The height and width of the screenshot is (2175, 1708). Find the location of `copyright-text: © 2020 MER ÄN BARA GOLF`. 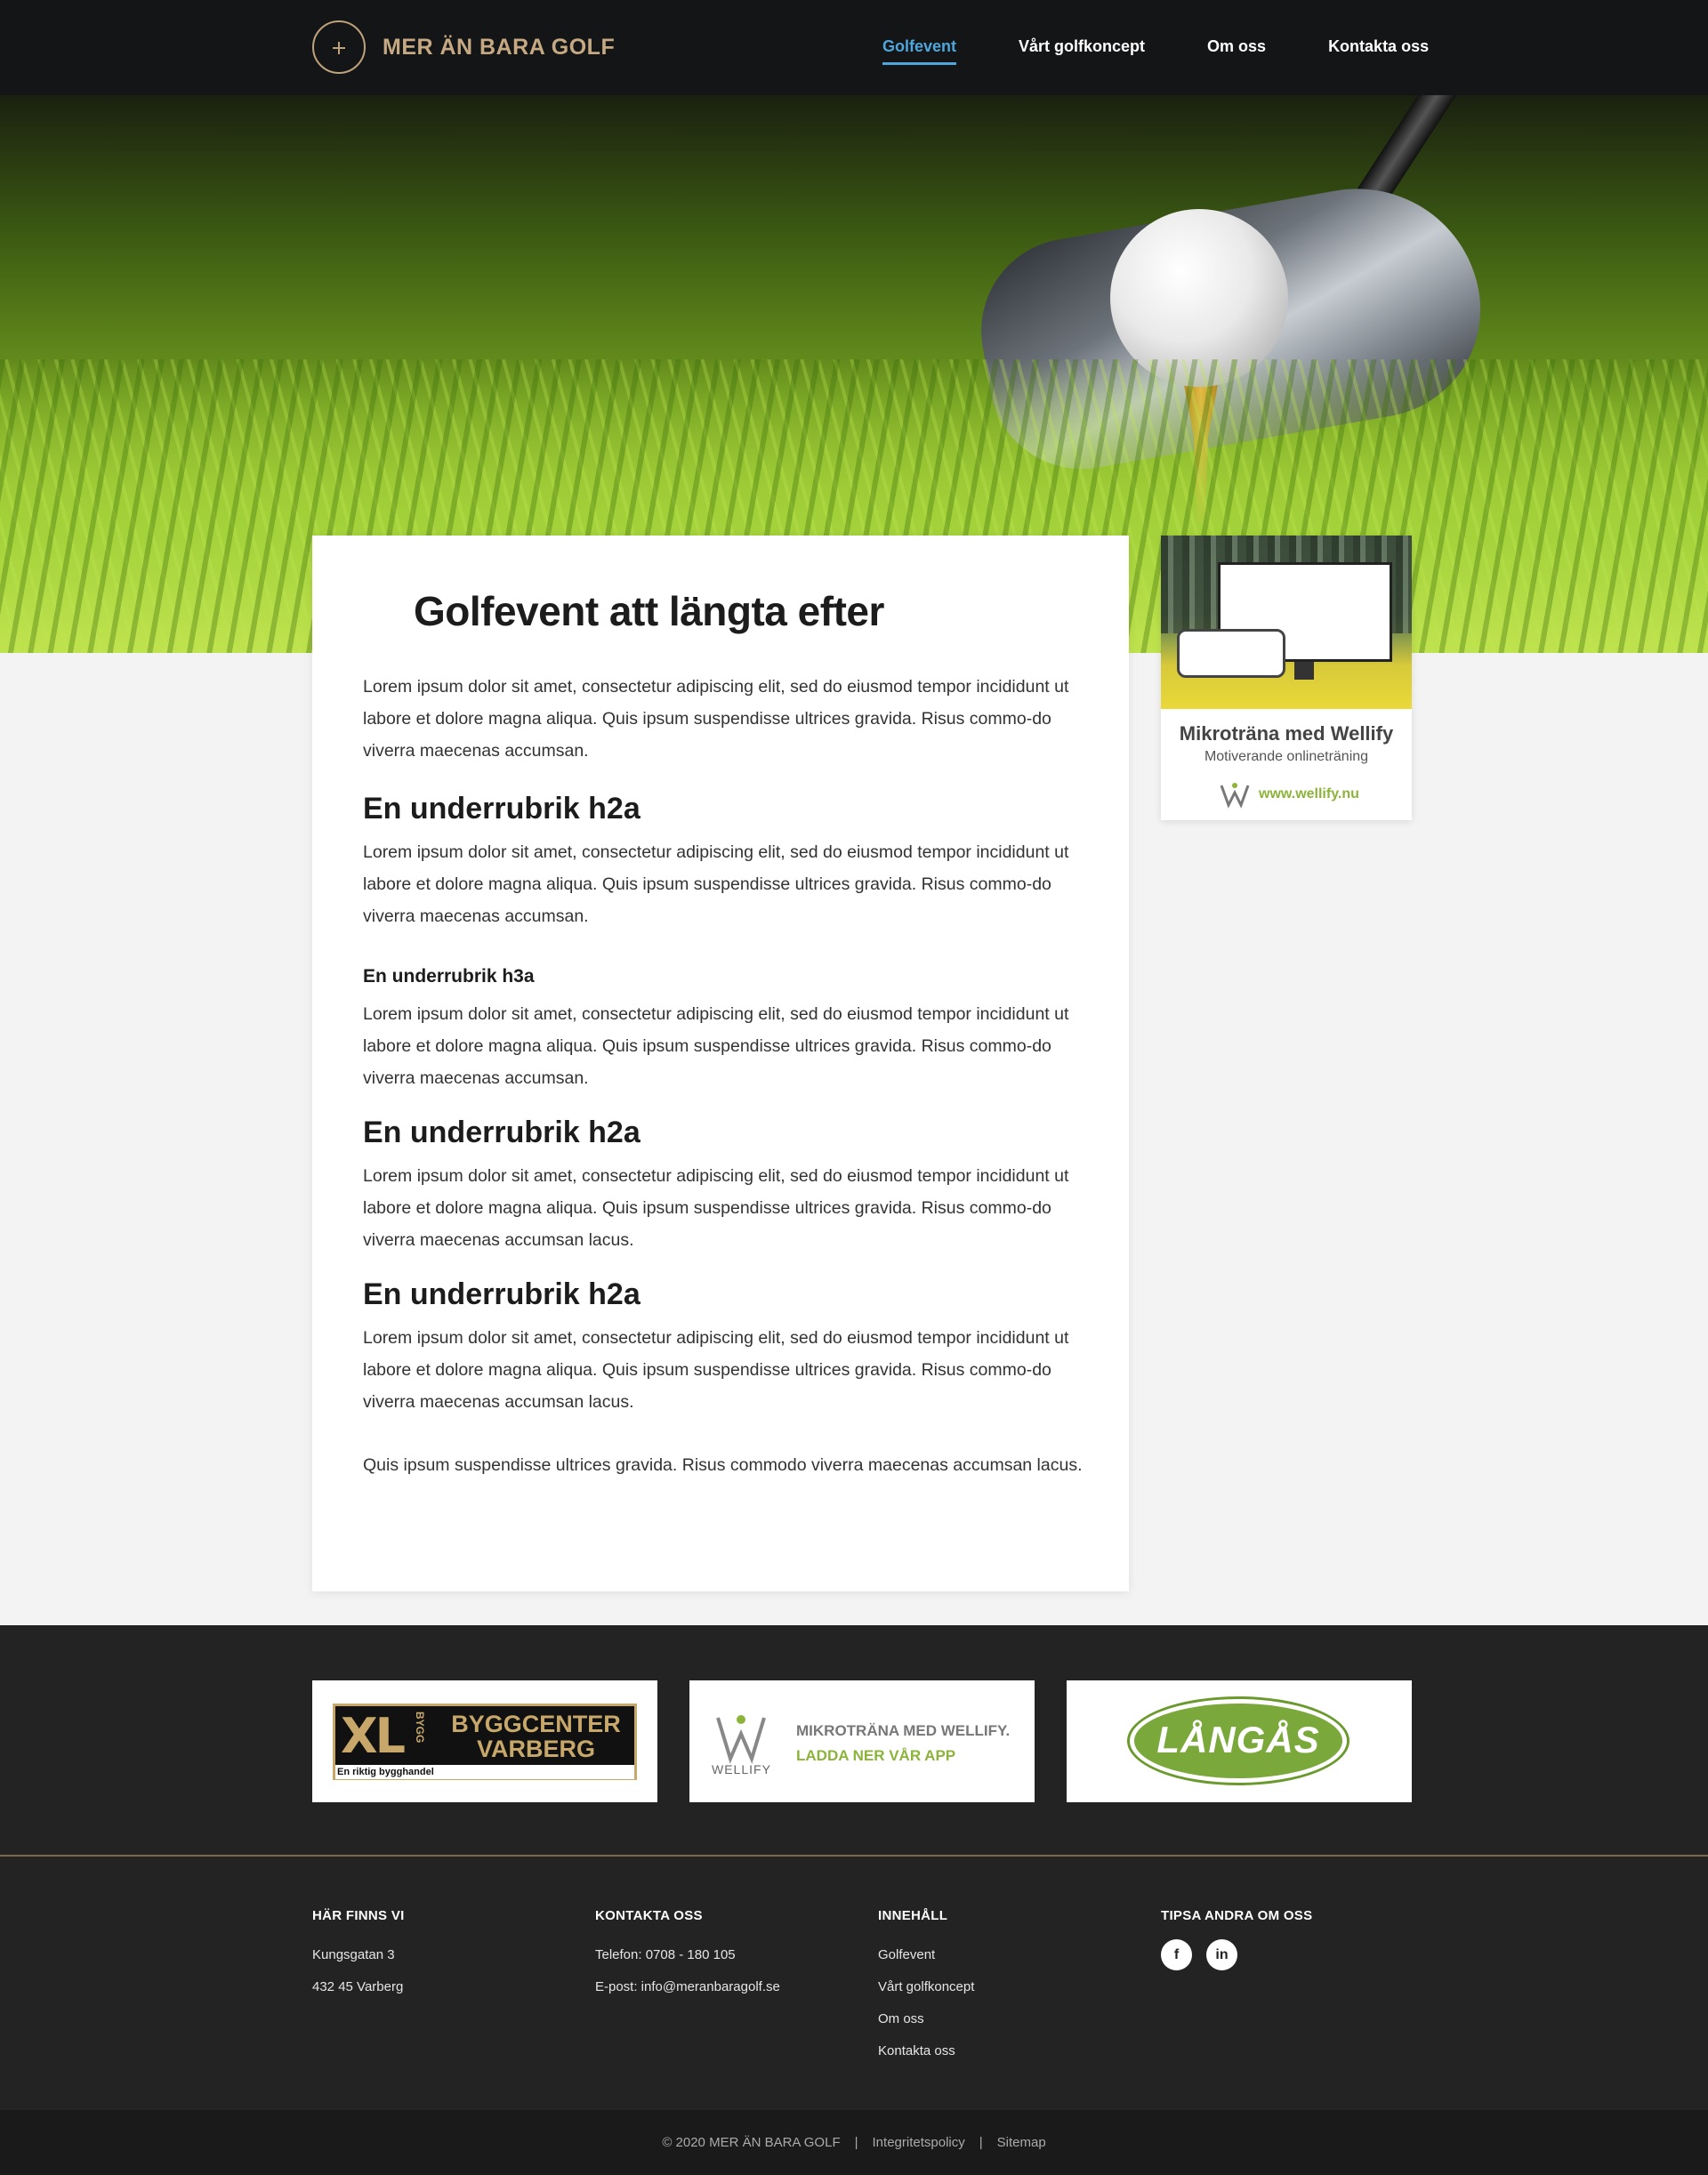

copyright-text: © 2020 MER ÄN BARA GOLF is located at coordinates (751, 2142).